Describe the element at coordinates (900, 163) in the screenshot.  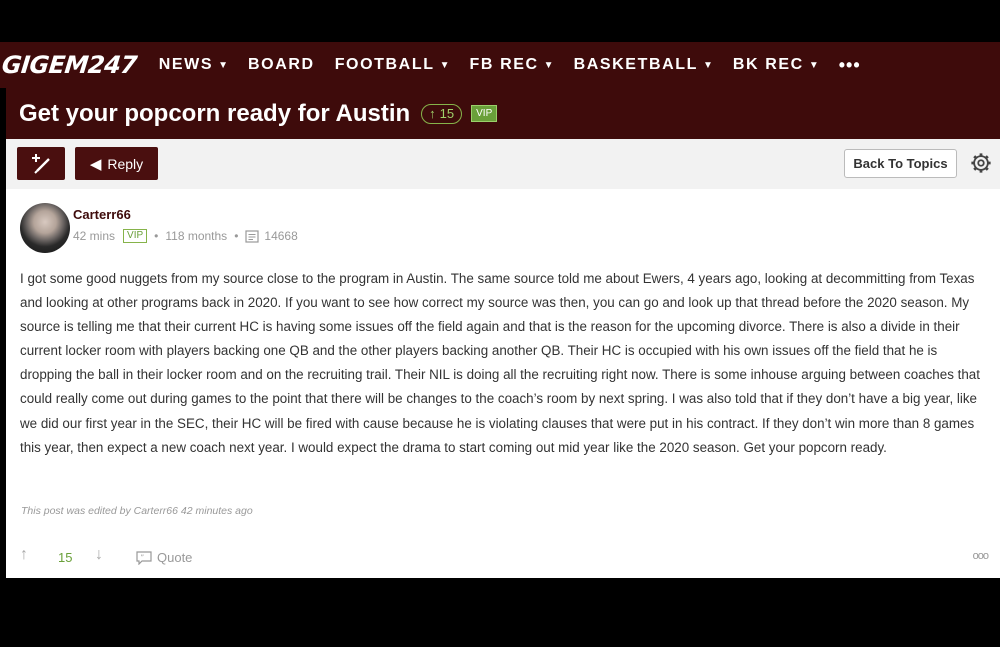
I see `back-to-topics-button: Back To Topics` at that location.